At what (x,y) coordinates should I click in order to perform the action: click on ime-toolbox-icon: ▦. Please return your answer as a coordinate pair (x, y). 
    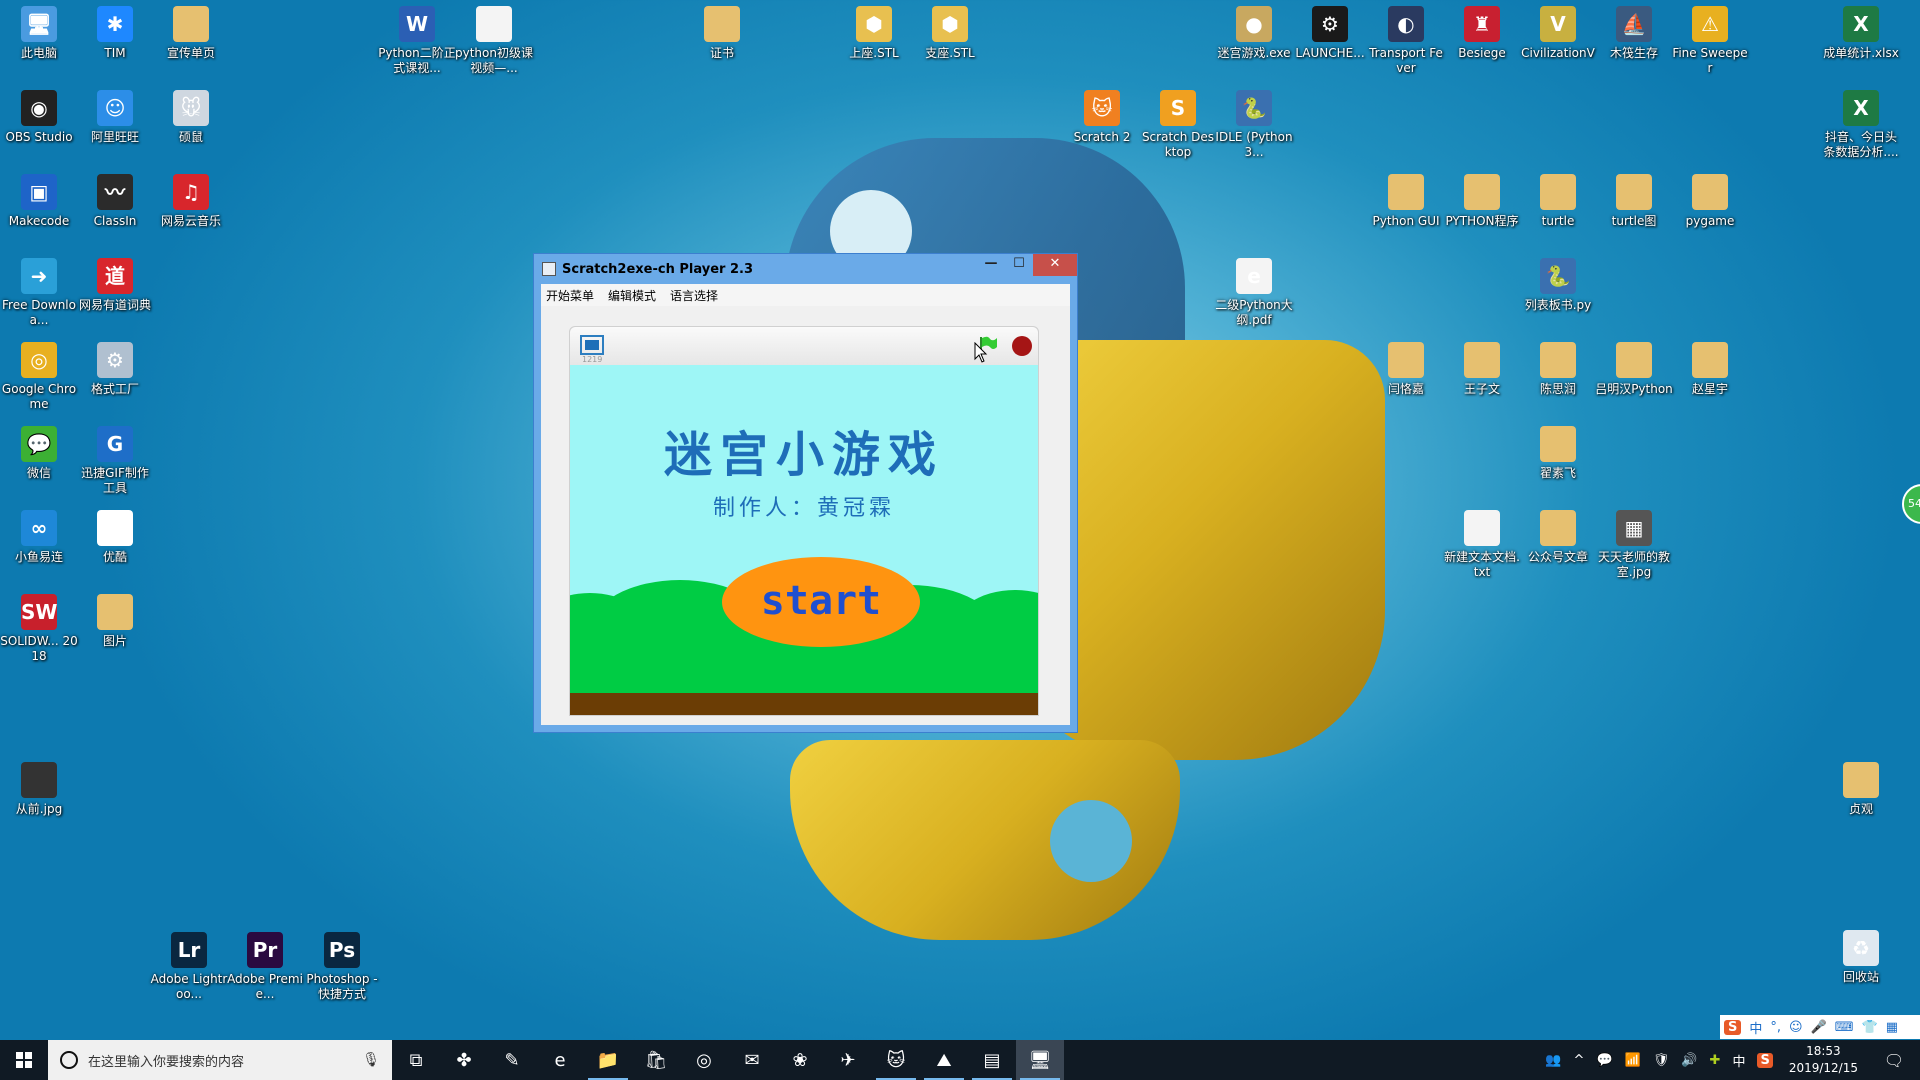
    Looking at the image, I should click on (1892, 1027).